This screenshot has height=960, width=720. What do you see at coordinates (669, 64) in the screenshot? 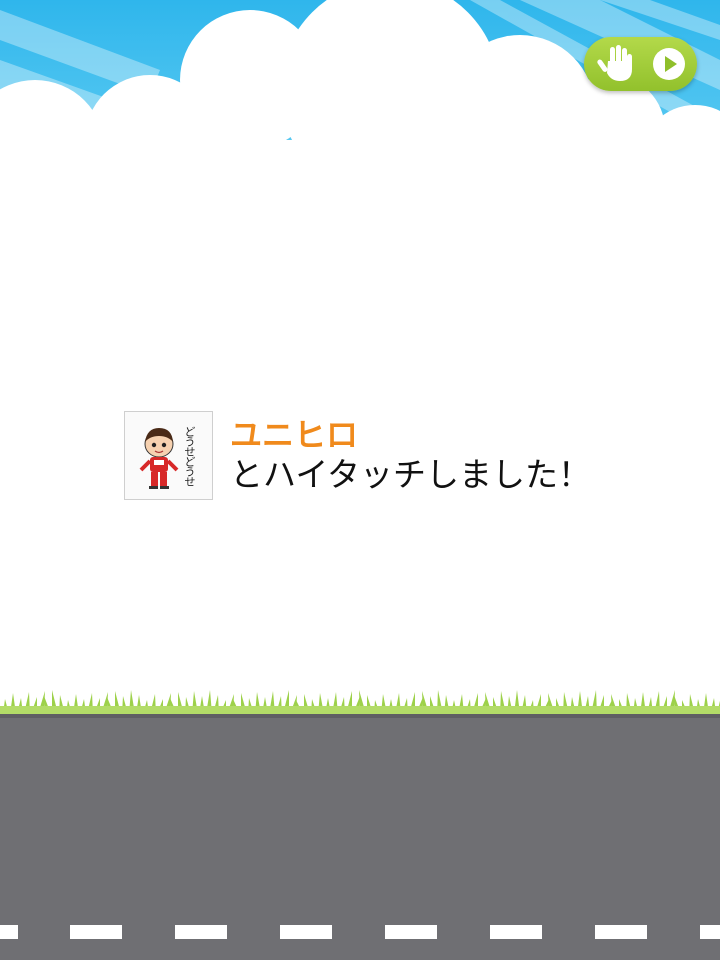
I see `play-icon` at bounding box center [669, 64].